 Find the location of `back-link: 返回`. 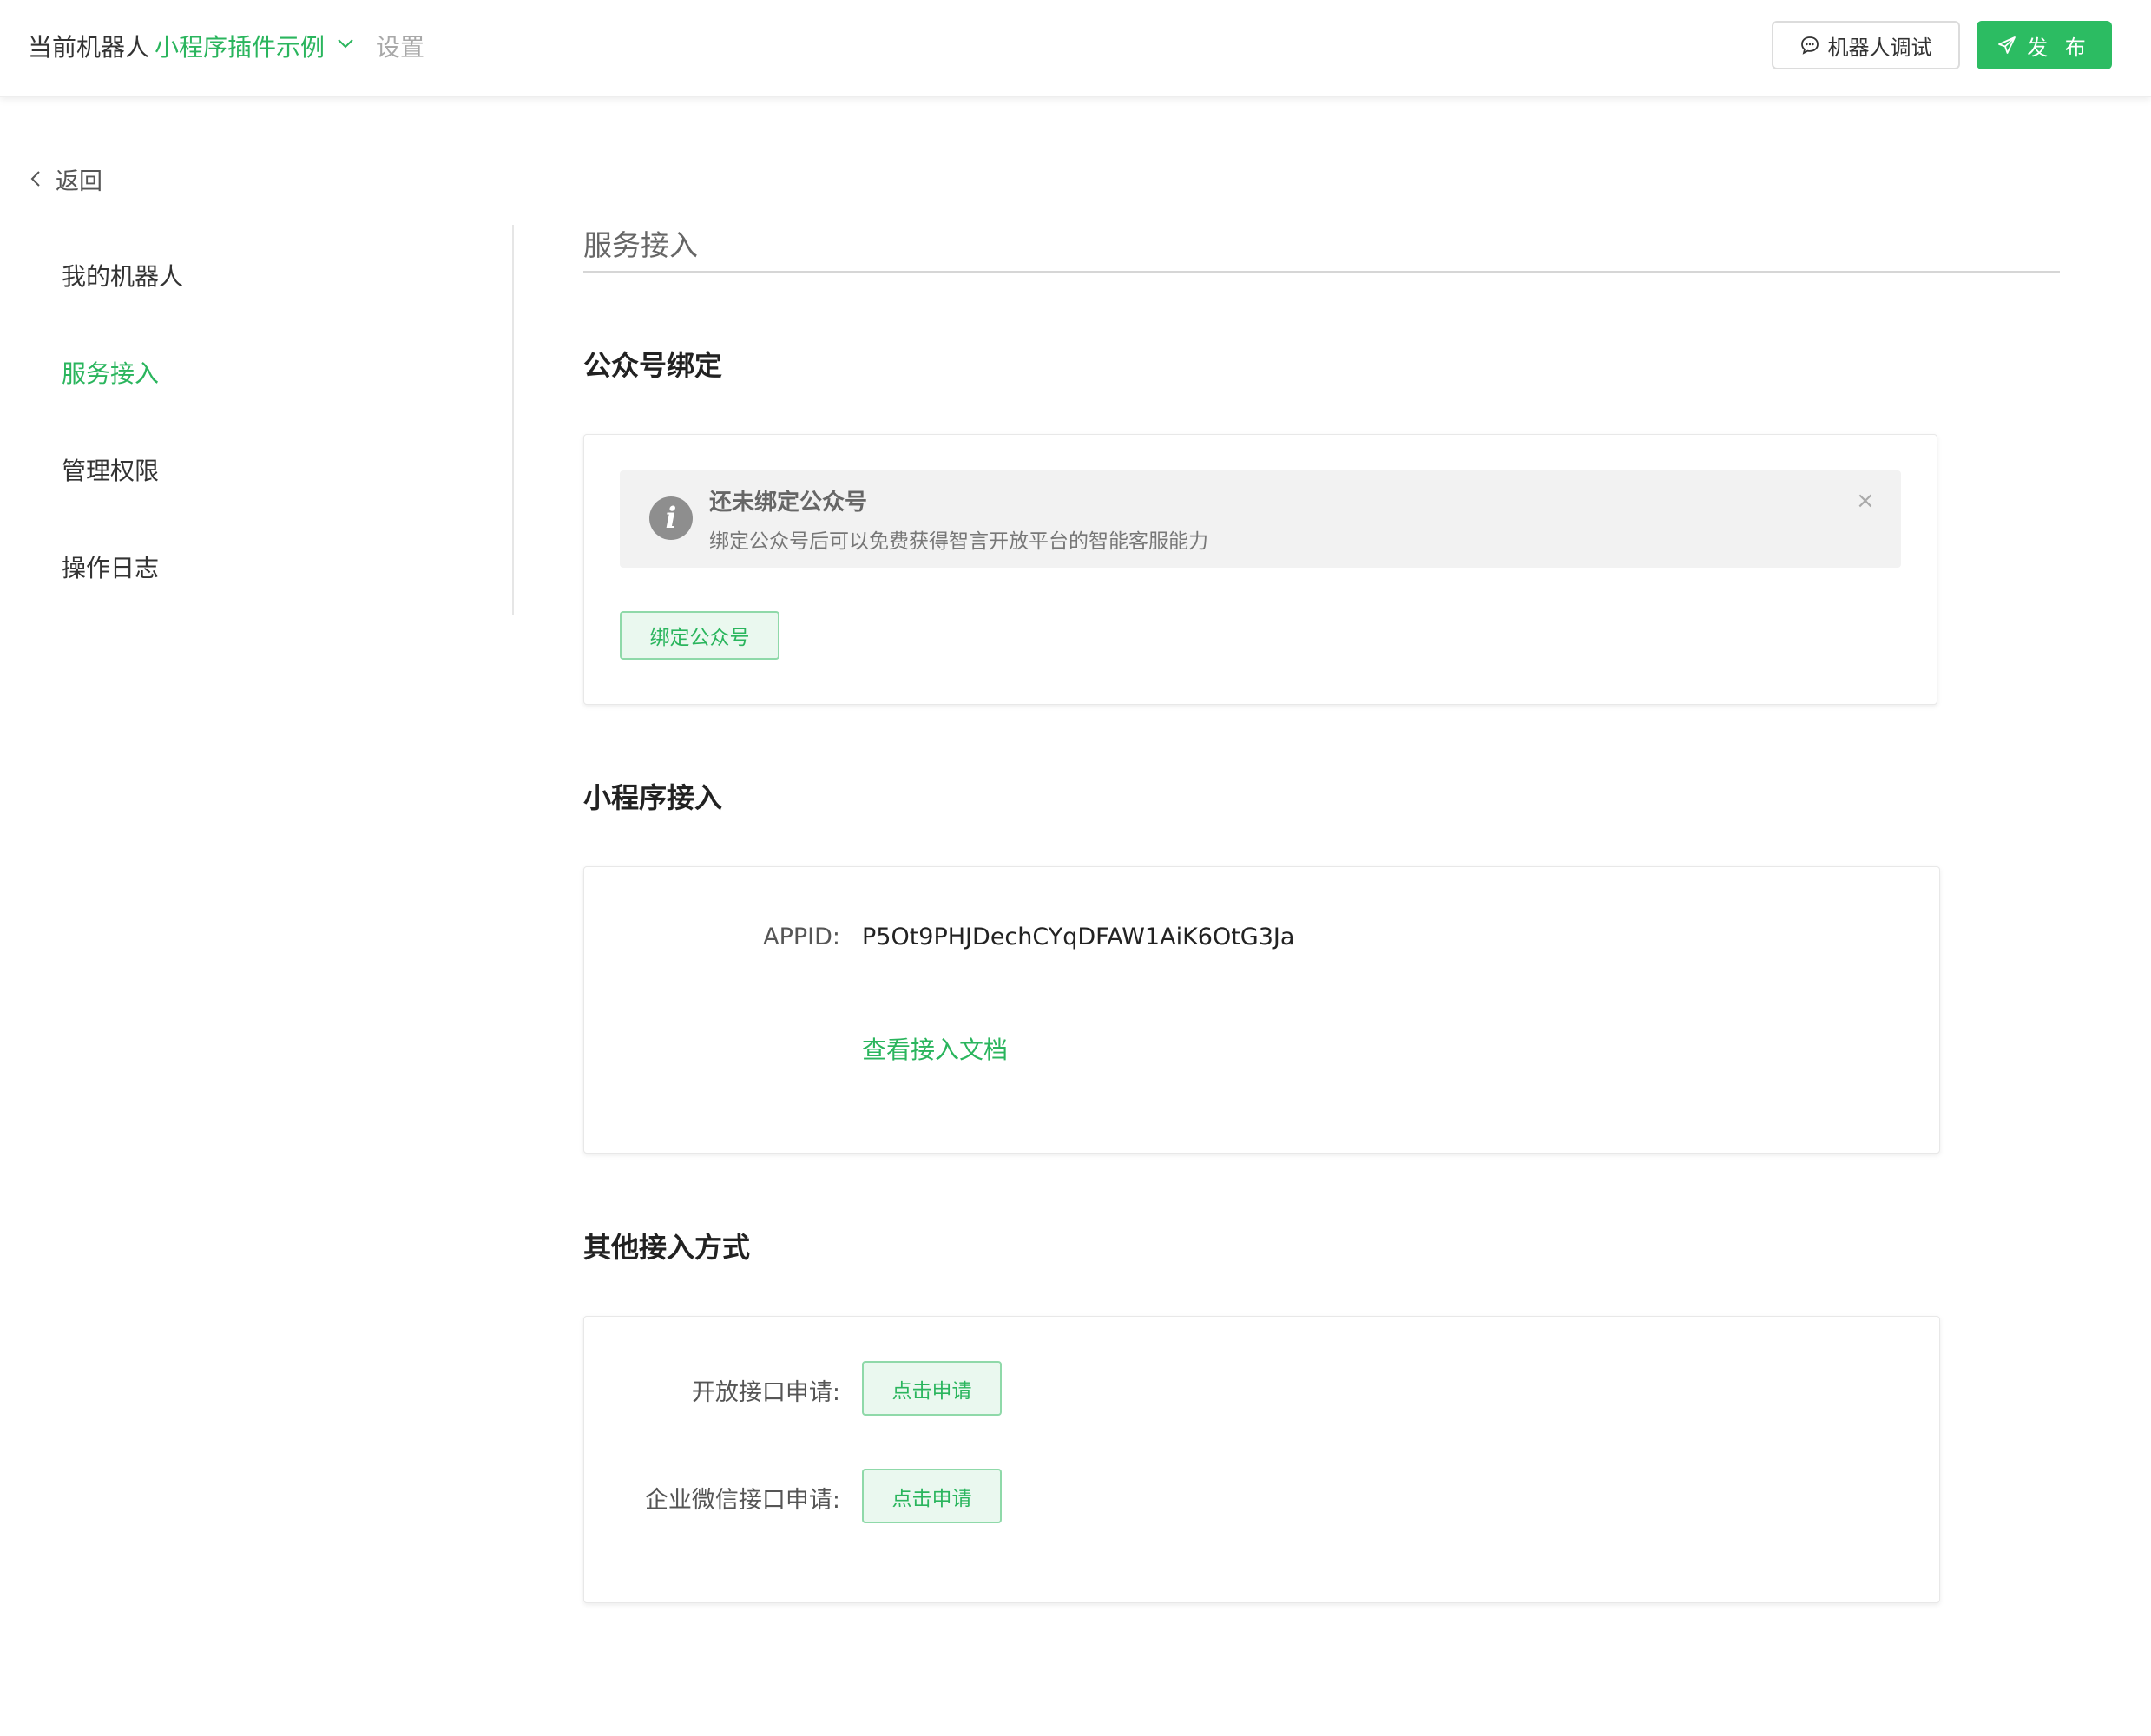

back-link: 返回 is located at coordinates (65, 179).